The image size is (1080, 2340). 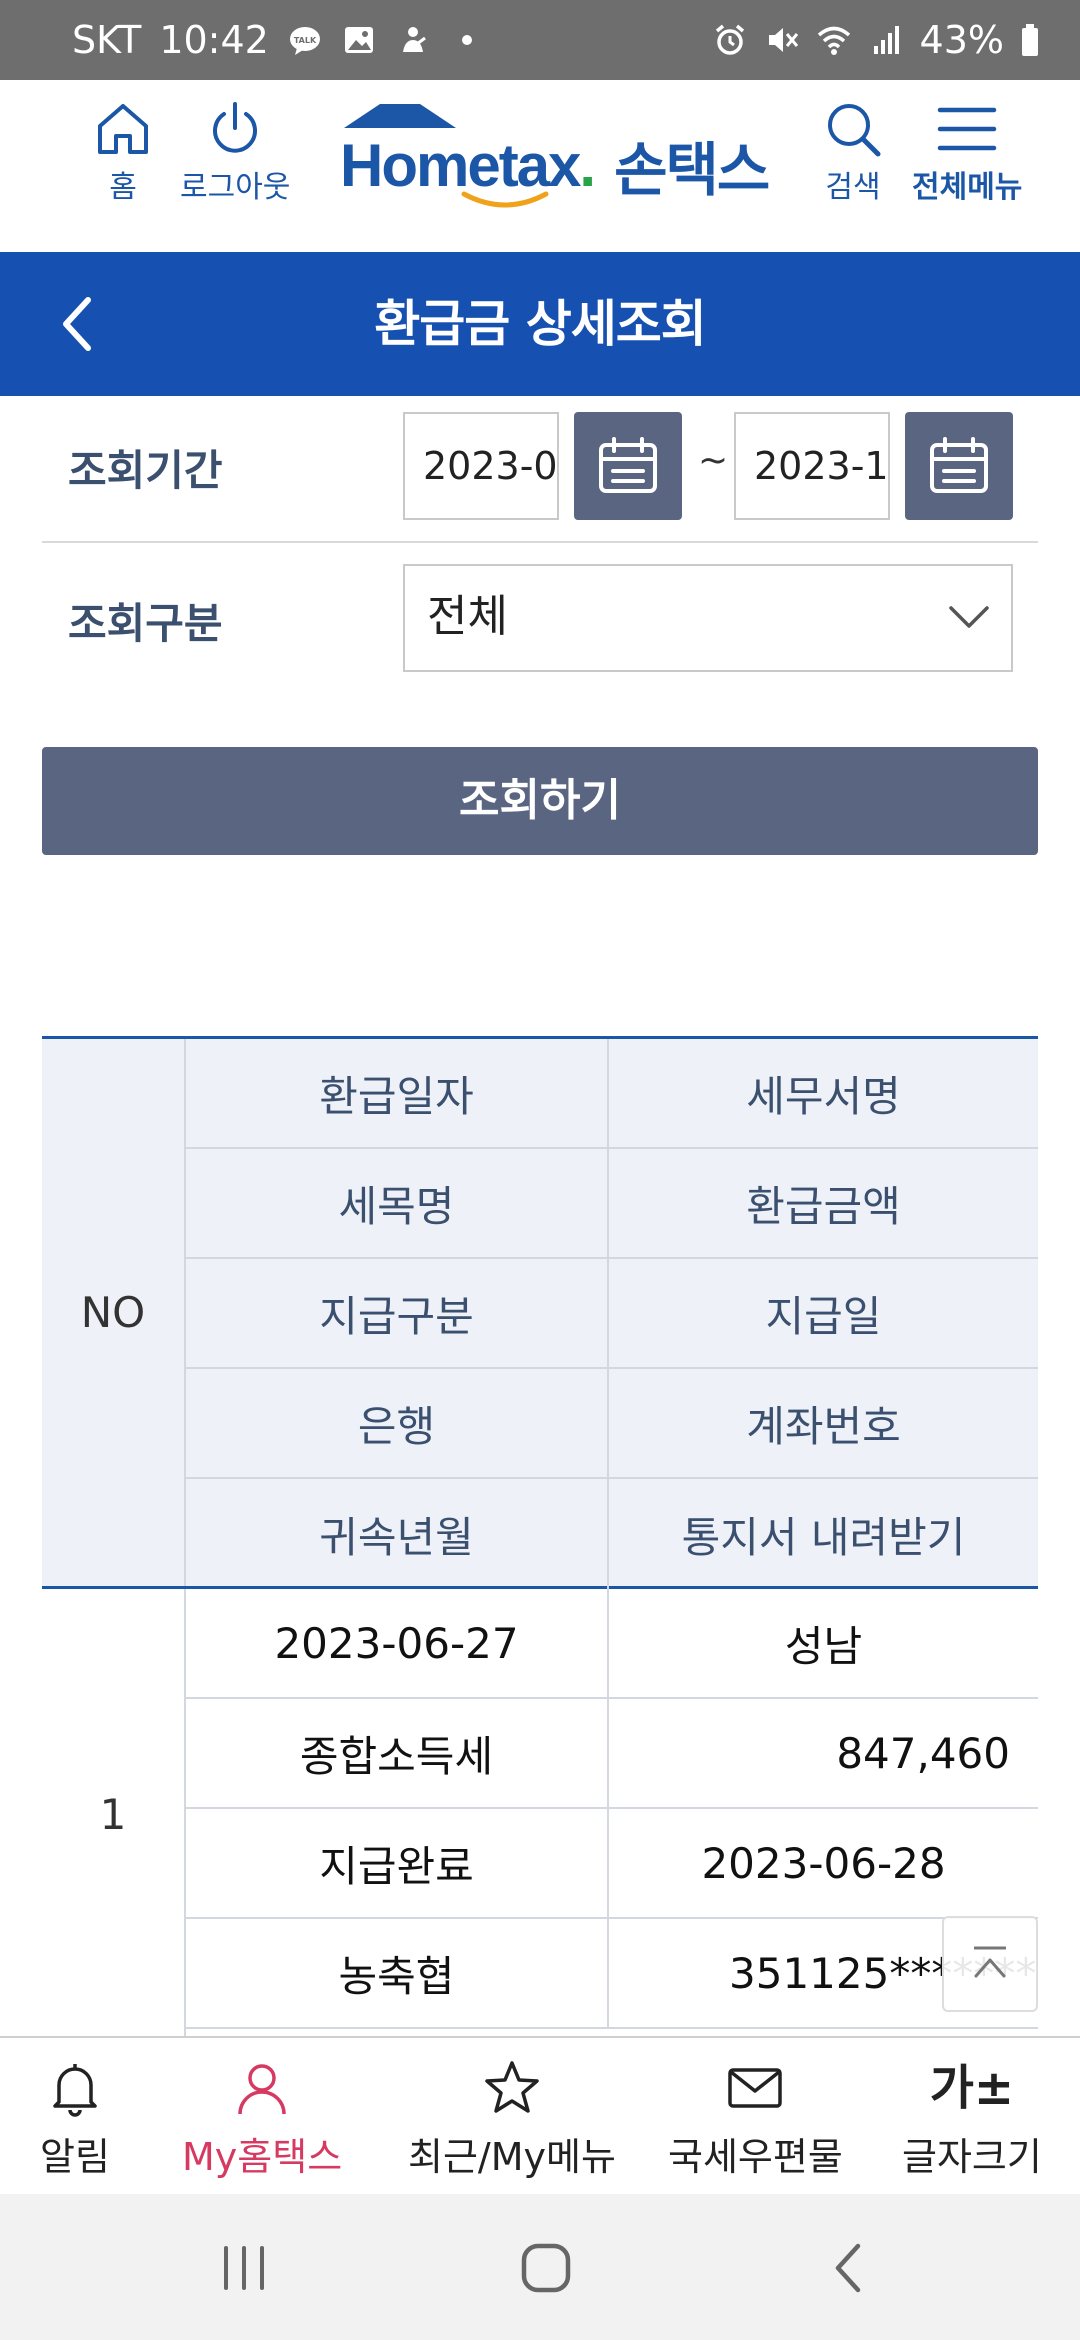 I want to click on scroll-to-top-button, so click(x=990, y=1964).